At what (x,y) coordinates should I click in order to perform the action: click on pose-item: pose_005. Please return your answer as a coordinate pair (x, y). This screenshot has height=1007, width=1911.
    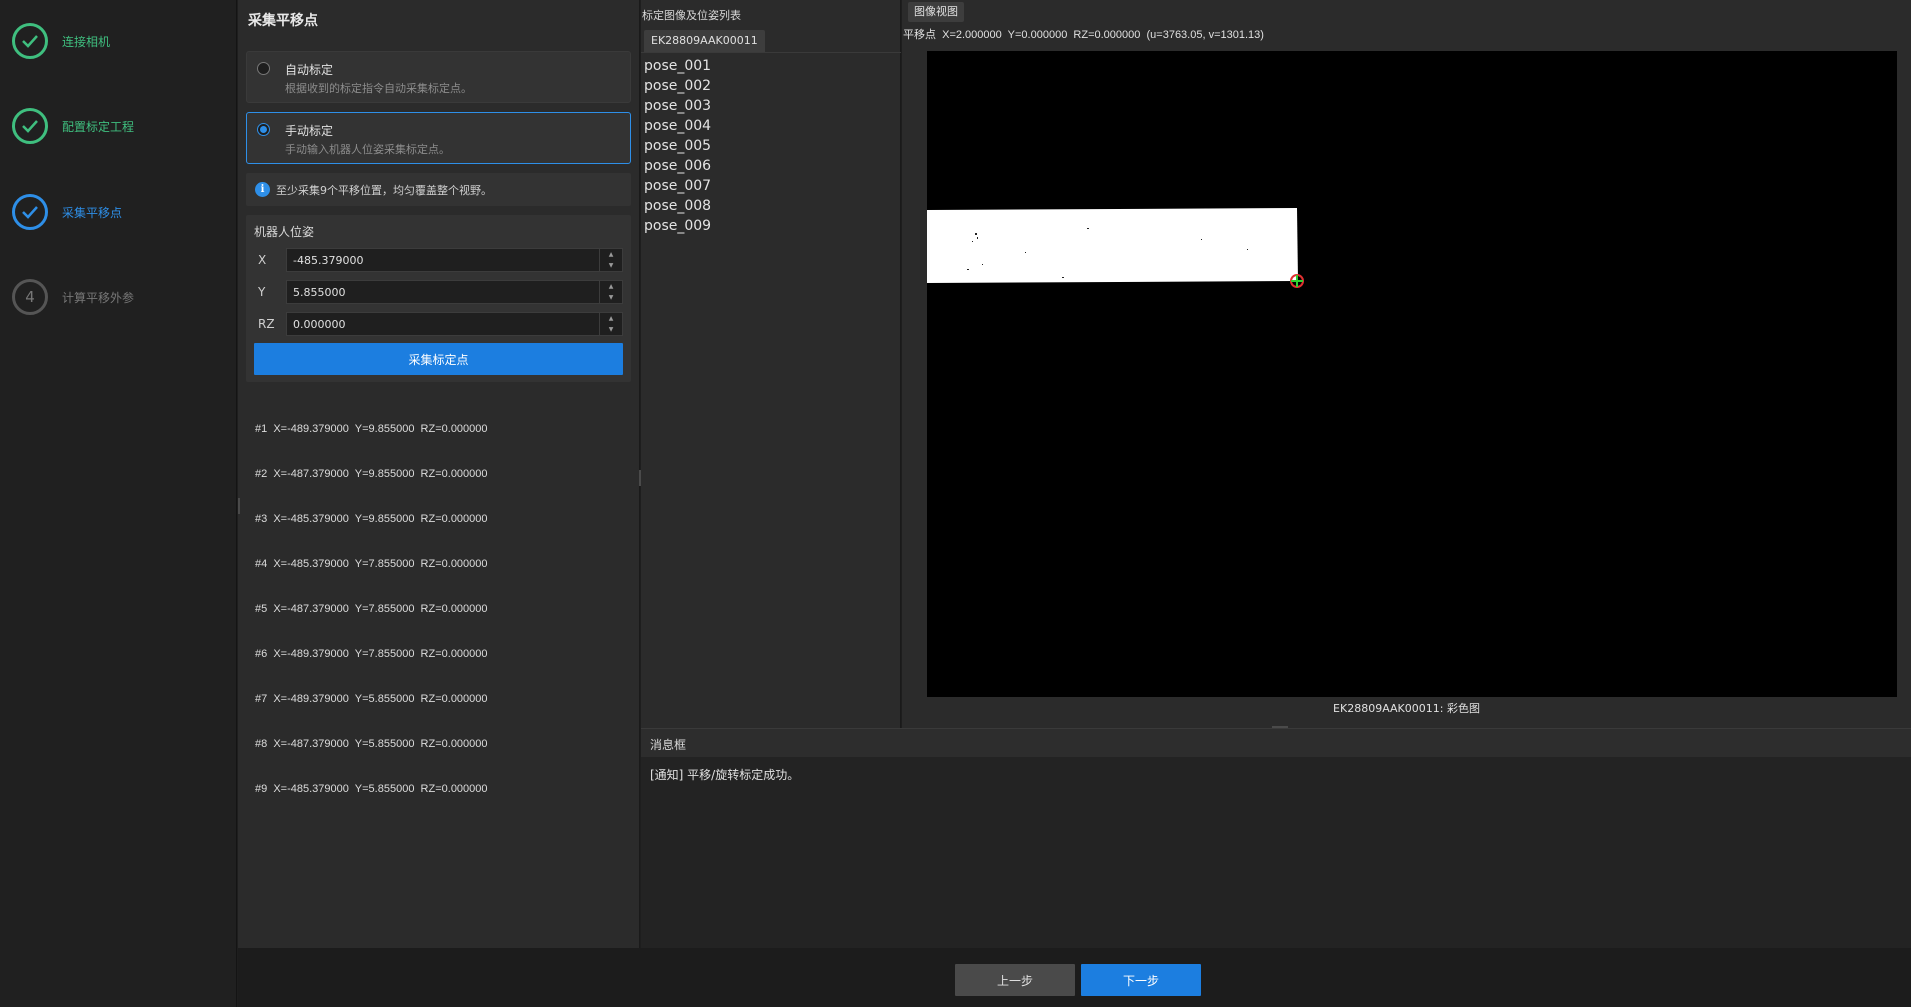
    Looking at the image, I should click on (677, 146).